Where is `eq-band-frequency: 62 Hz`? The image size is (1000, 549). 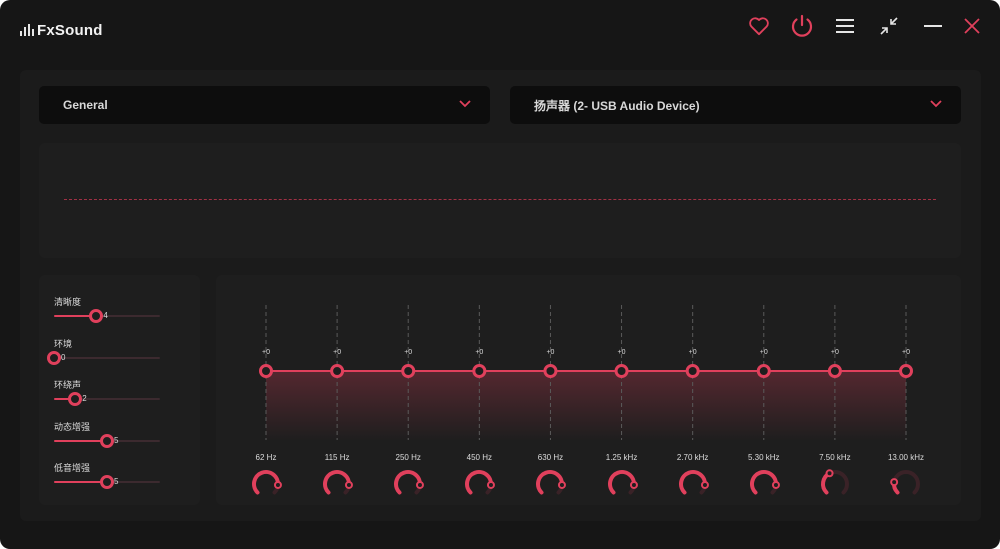 eq-band-frequency: 62 Hz is located at coordinates (266, 457).